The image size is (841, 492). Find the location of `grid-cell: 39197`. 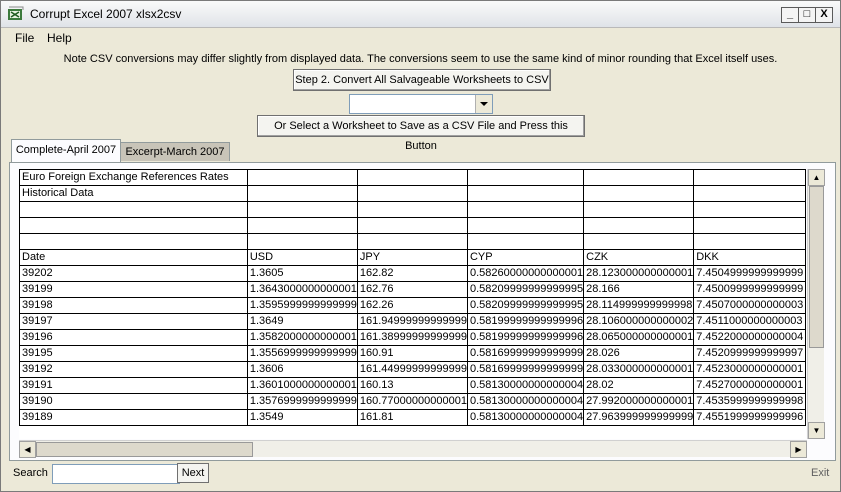

grid-cell: 39197 is located at coordinates (133, 321).